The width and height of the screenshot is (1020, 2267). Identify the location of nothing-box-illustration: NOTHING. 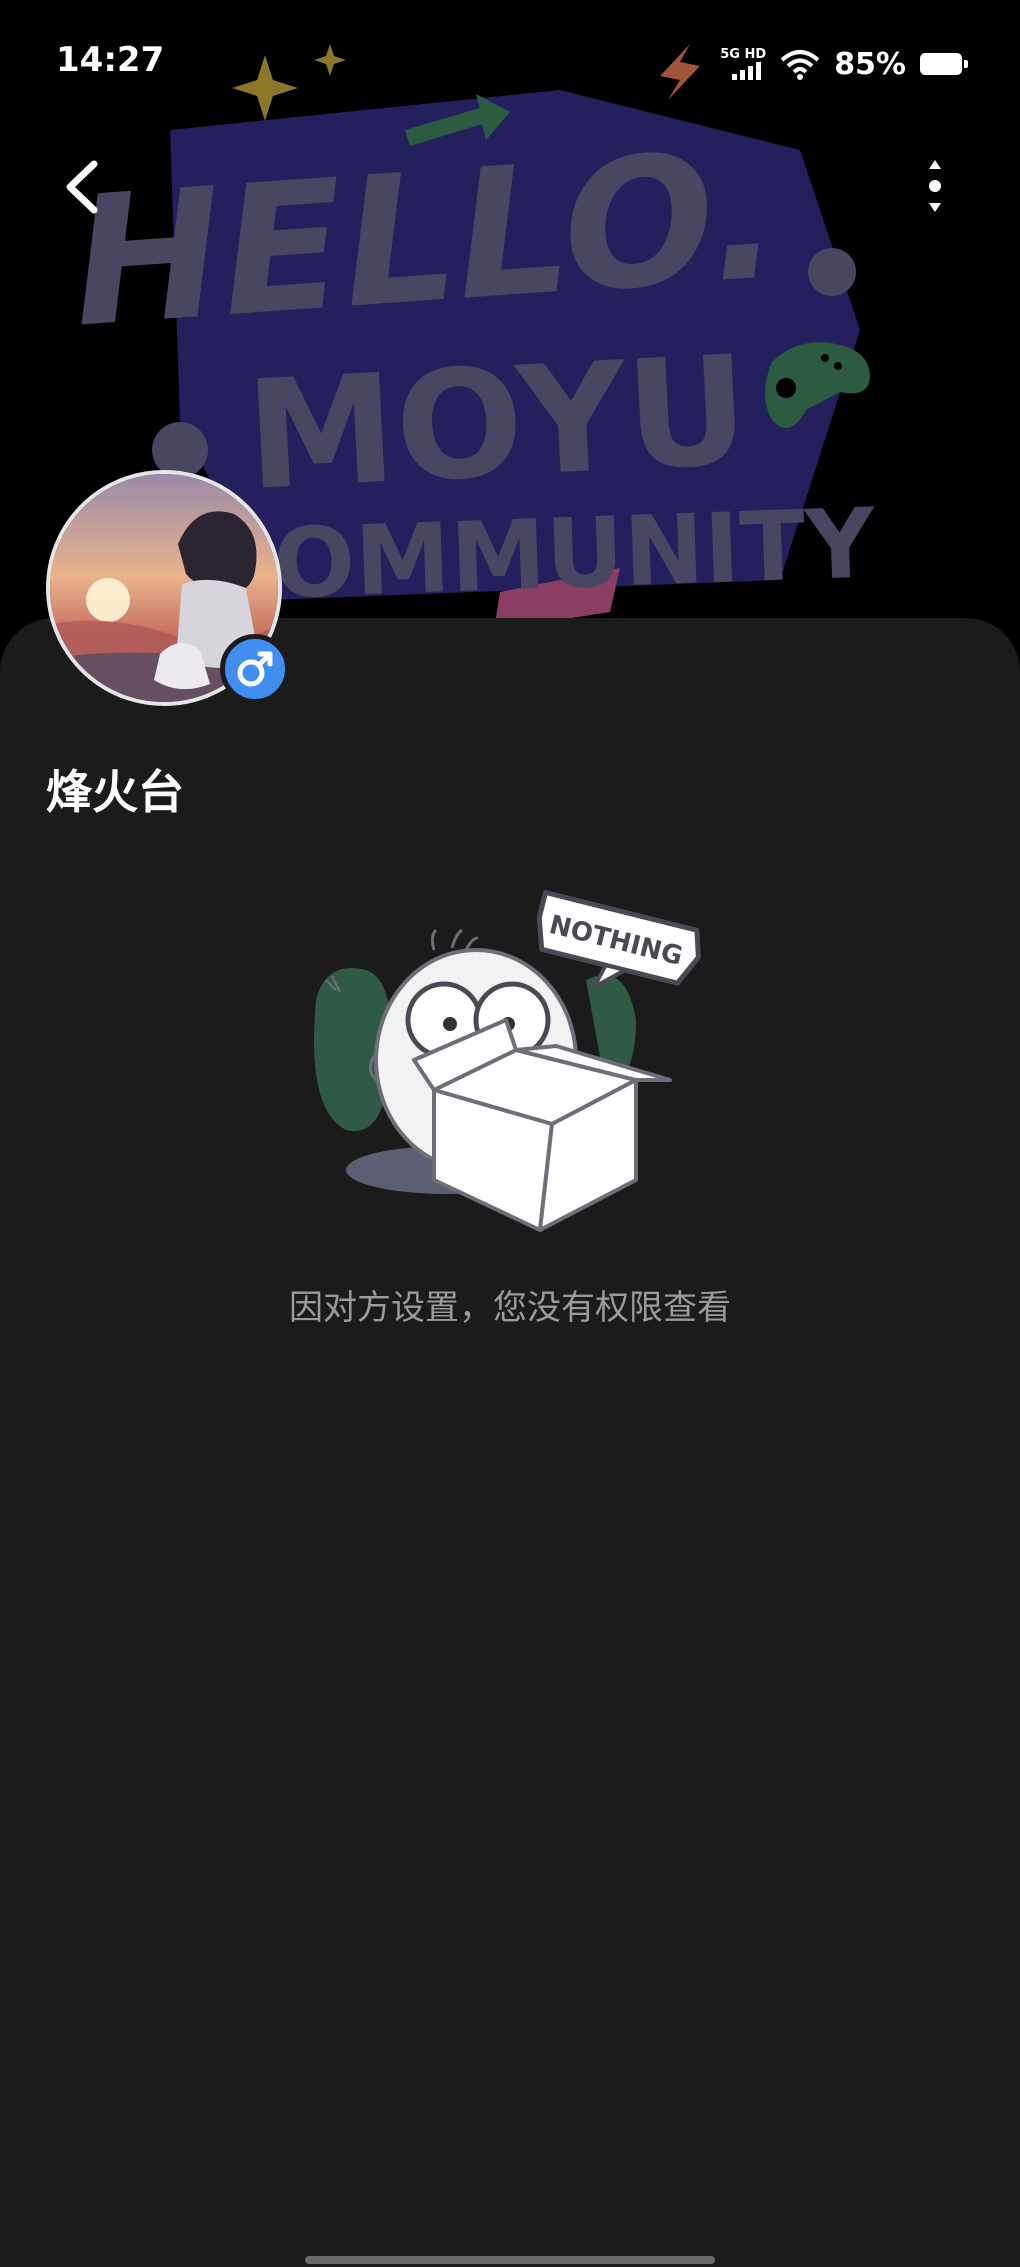
(507, 1061).